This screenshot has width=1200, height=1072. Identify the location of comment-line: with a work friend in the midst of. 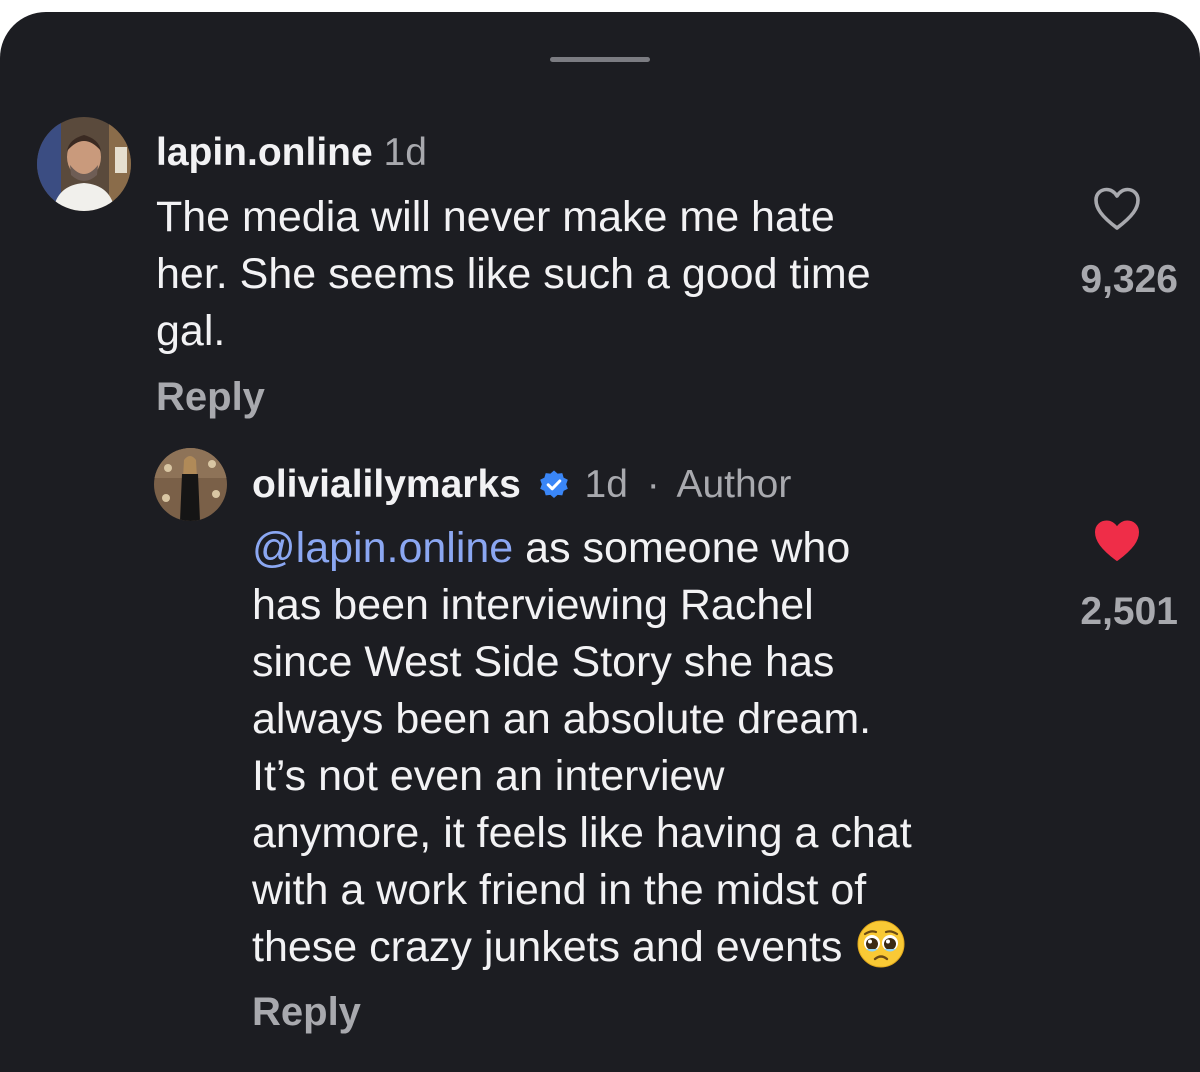
(559, 890).